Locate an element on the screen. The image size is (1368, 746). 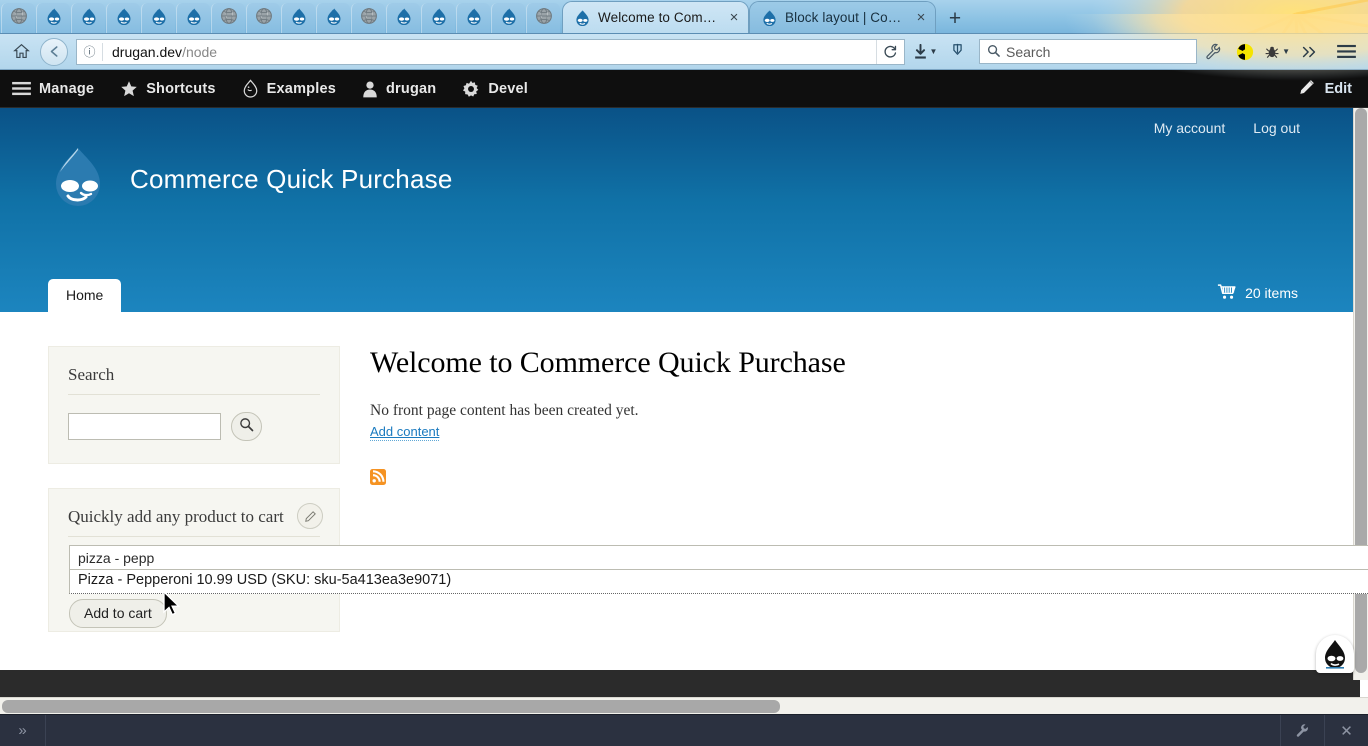
browser-nav-toolbar: ⓘ drugan.dev/node ▼ Search ▼ is located at coordinates (684, 59).